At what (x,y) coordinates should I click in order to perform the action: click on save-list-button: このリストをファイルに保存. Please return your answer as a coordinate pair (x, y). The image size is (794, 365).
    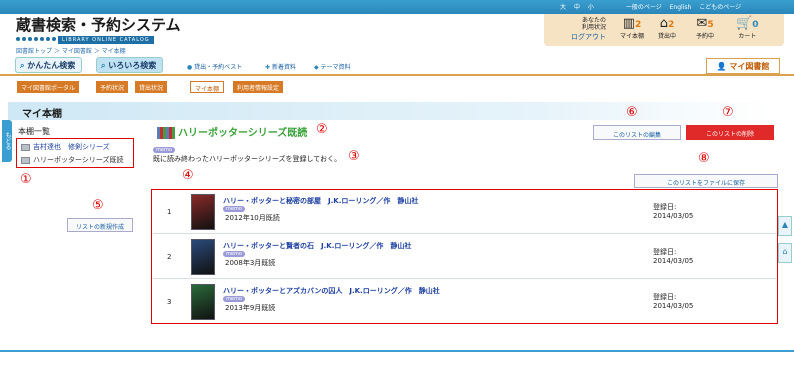
    Looking at the image, I should click on (706, 181).